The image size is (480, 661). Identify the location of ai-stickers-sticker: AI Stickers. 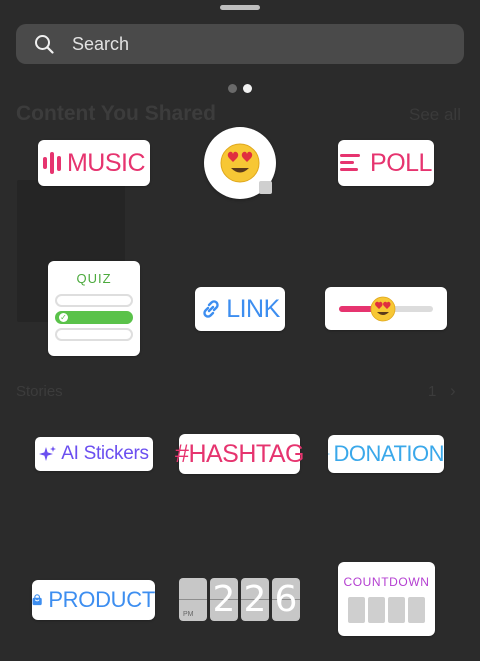
(94, 454).